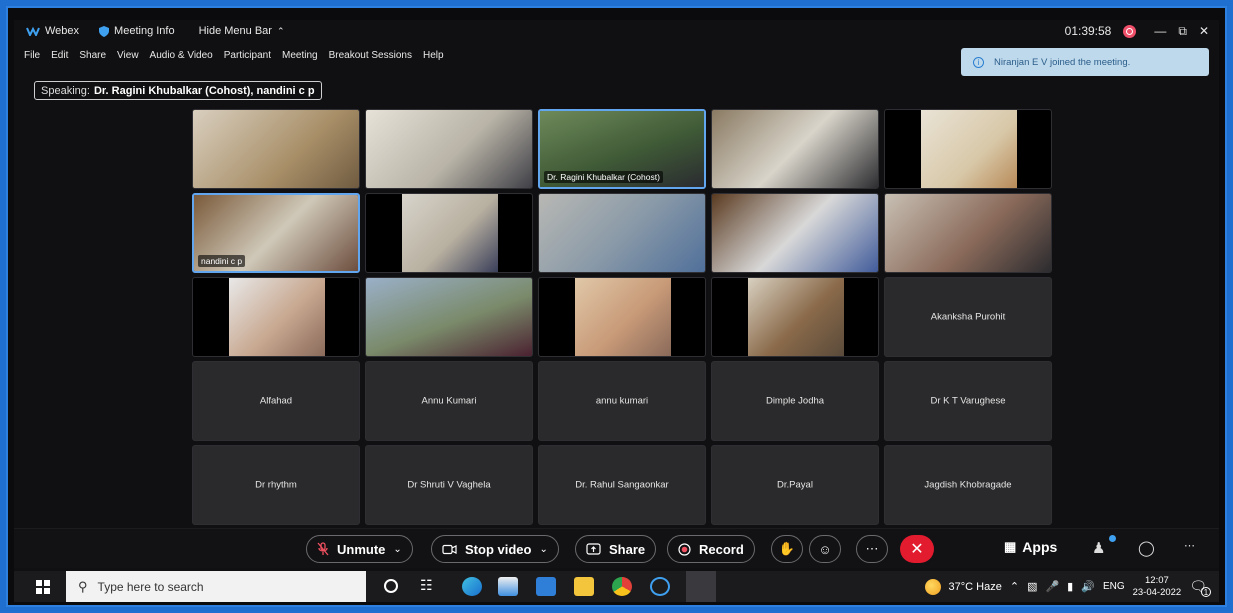 The height and width of the screenshot is (613, 1233). Describe the element at coordinates (1157, 592) in the screenshot. I see `clock-date: 23-04-2022` at that location.